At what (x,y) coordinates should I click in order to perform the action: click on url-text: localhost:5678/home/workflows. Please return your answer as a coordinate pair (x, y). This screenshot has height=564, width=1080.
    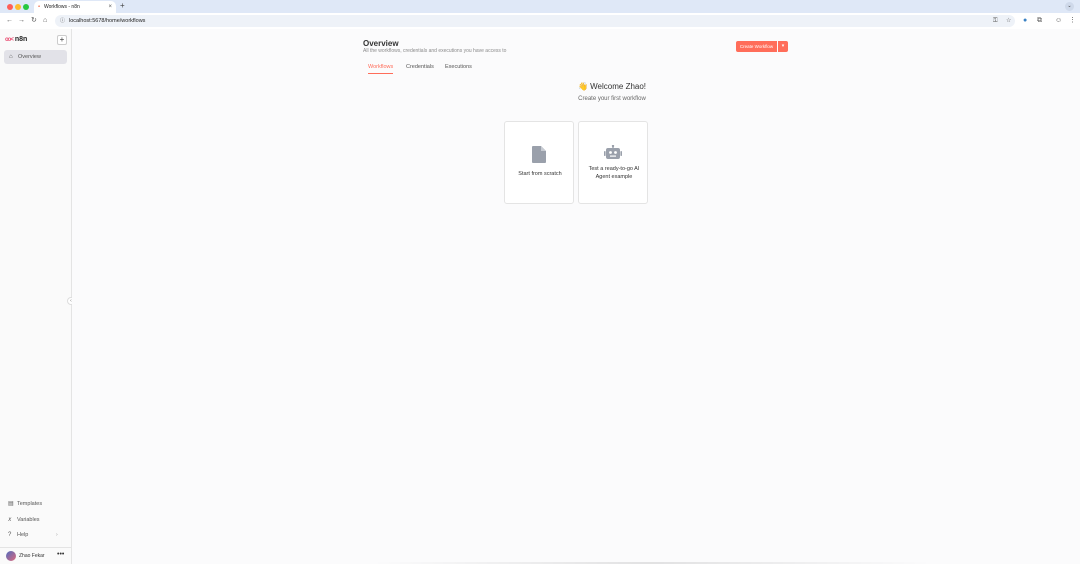
    Looking at the image, I should click on (107, 21).